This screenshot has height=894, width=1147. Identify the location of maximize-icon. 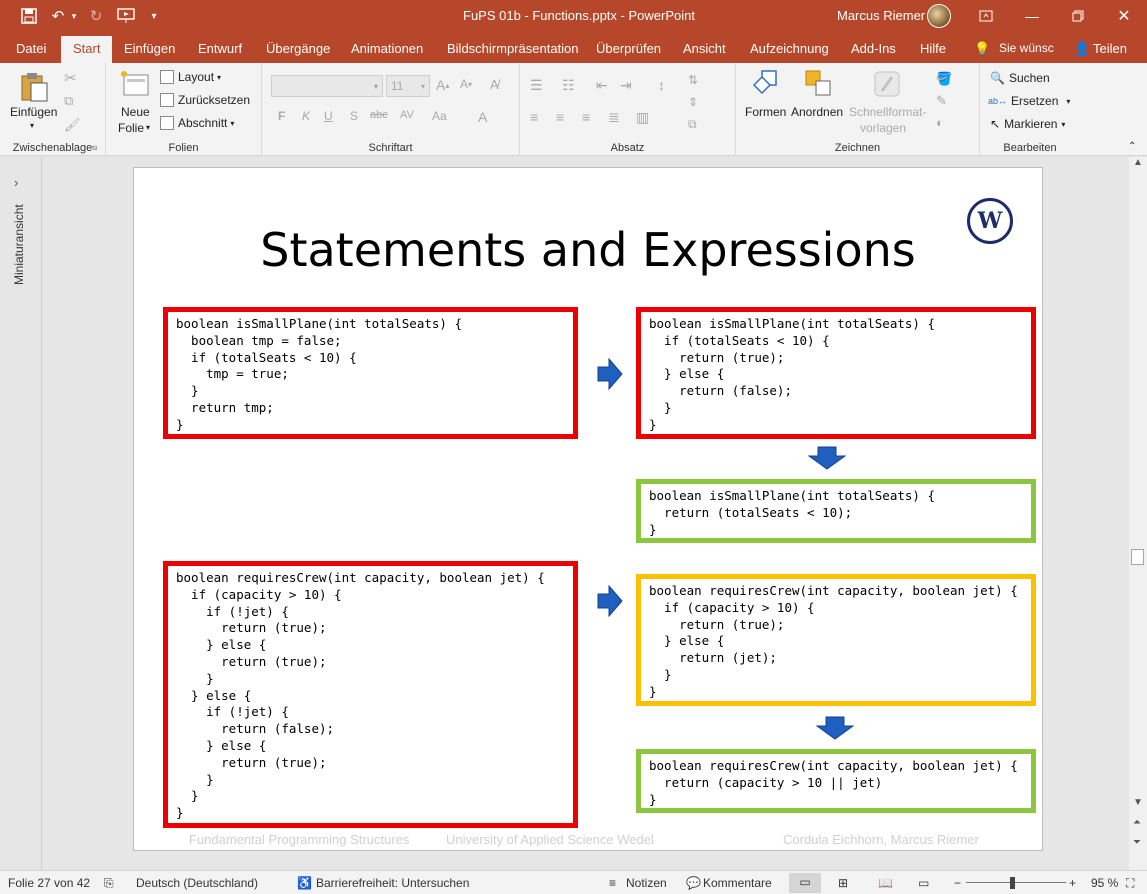
(1078, 16).